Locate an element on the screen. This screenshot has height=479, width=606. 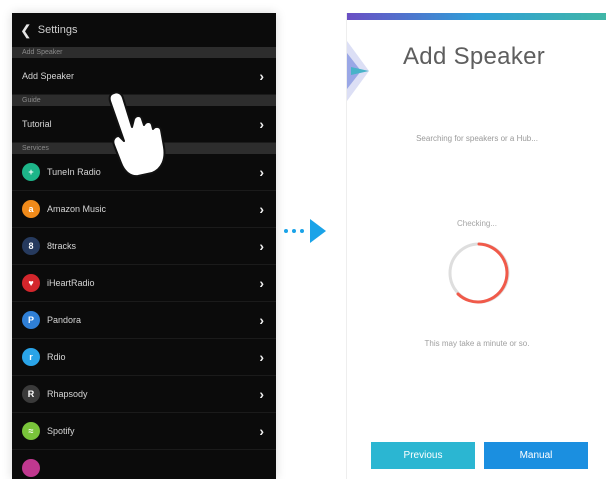
brand-logo-icon is located at coordinates (358, 71).